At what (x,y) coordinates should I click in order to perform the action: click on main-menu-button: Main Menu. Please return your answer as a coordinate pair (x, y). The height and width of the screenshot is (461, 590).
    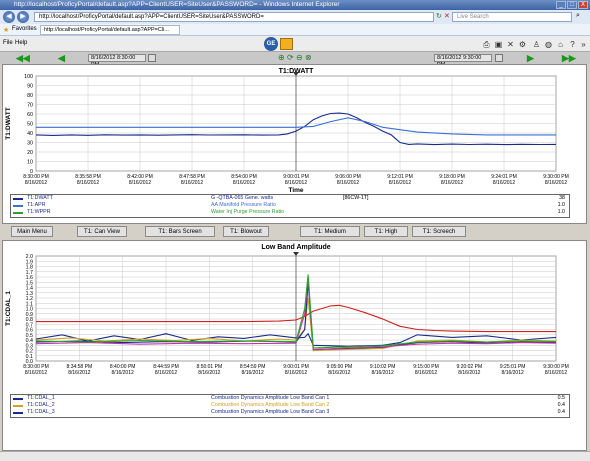
    Looking at the image, I should click on (32, 231).